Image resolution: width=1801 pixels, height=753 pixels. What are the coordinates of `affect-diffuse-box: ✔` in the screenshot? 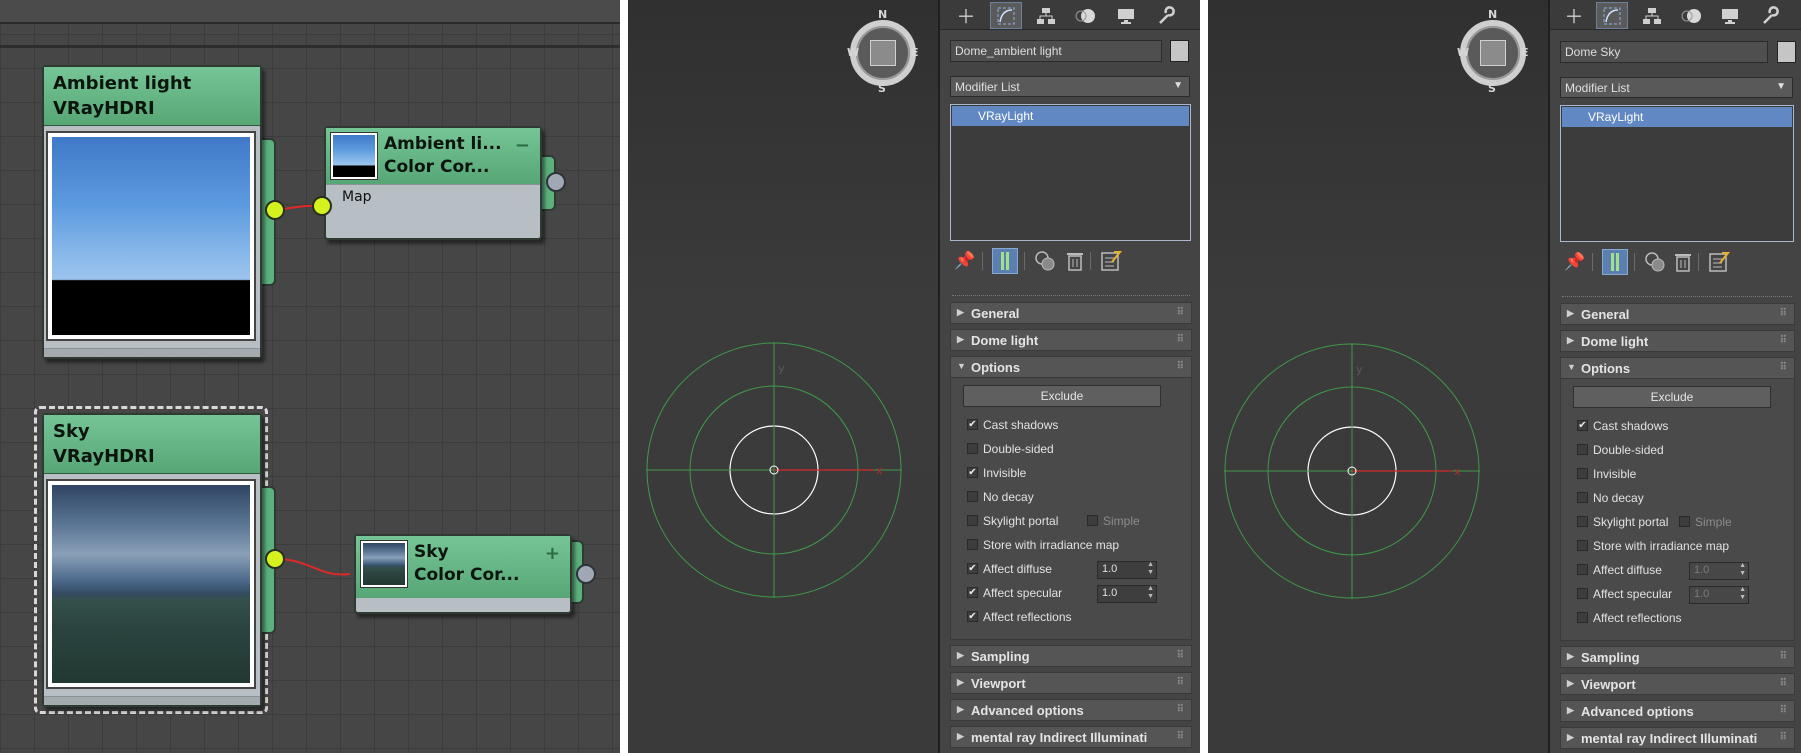 It's located at (972, 568).